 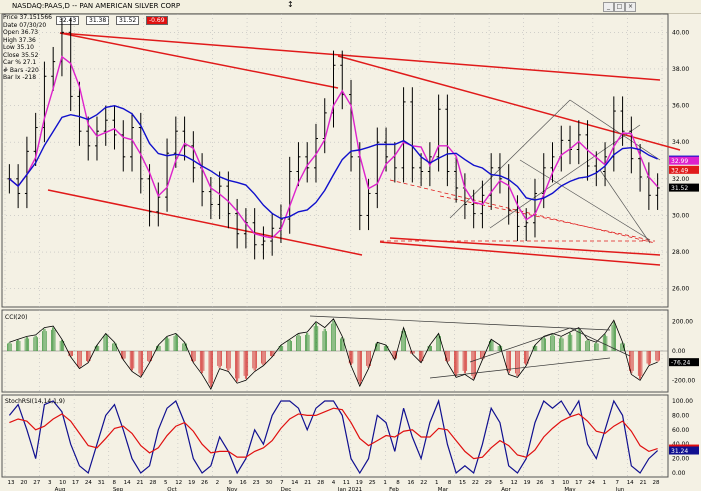 I want to click on x-month-label: Feb, so click(x=394, y=489).